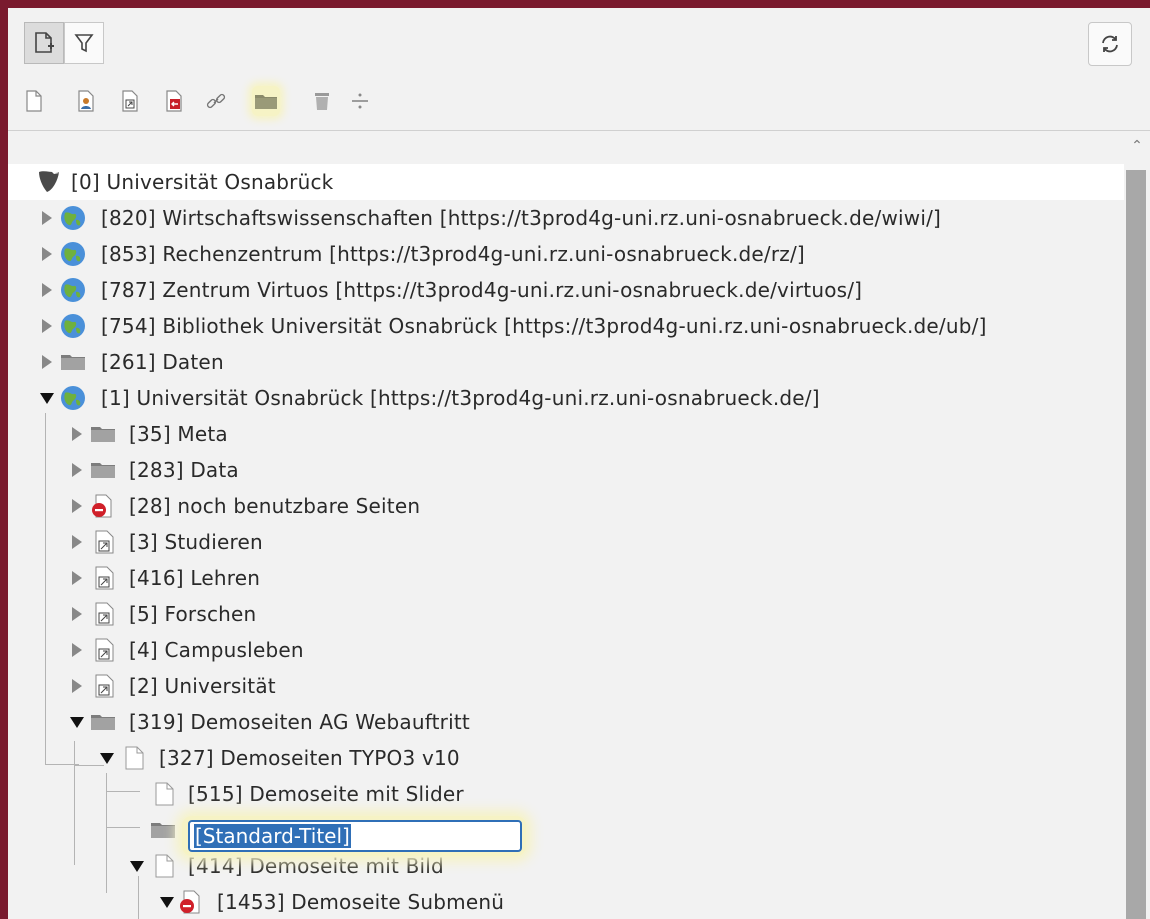  What do you see at coordinates (566, 758) in the screenshot?
I see `tree-node-327: [327] Demoseiten TYPO3 v10` at bounding box center [566, 758].